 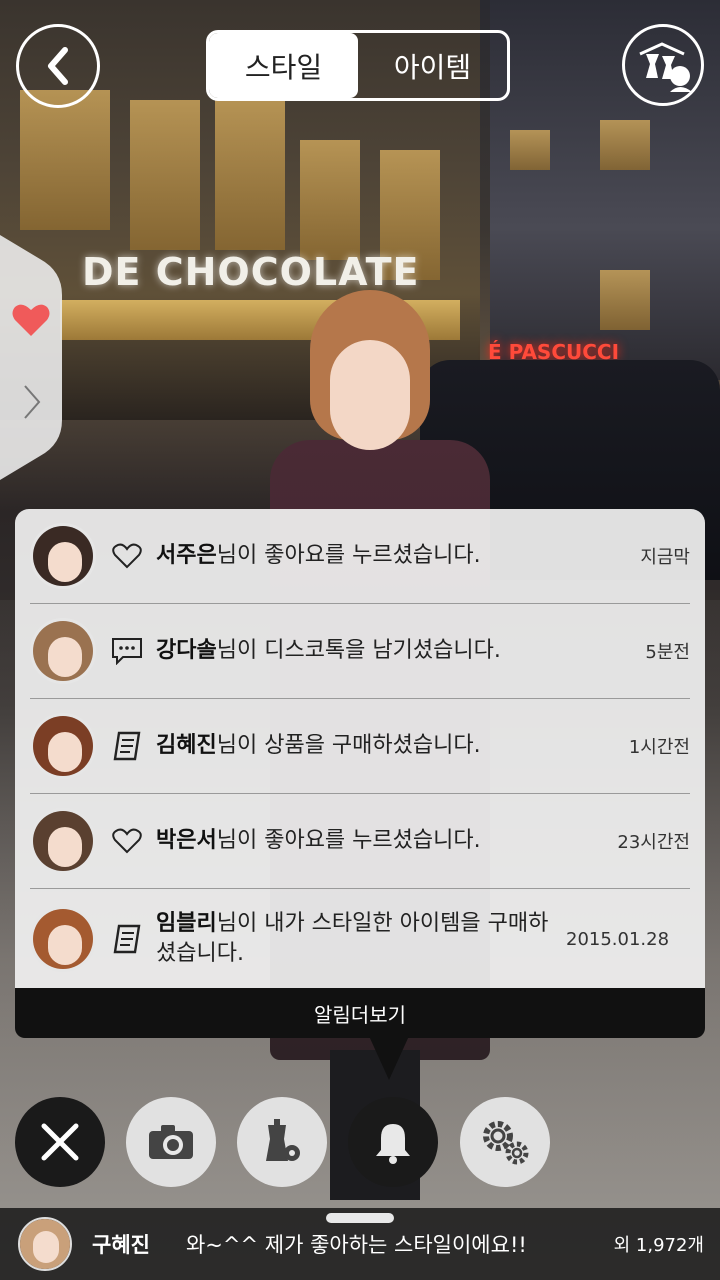 What do you see at coordinates (31, 357) in the screenshot?
I see `side-panel-tab` at bounding box center [31, 357].